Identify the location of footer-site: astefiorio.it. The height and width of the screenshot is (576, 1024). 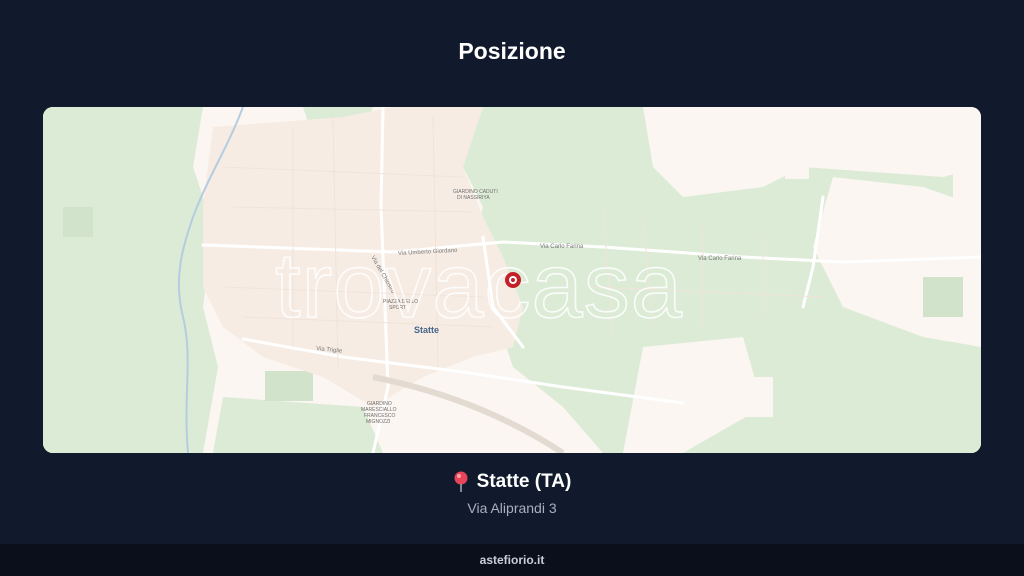
(512, 560).